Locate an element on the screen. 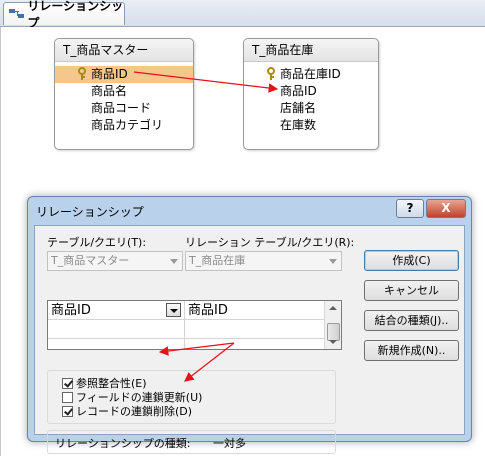 The width and height of the screenshot is (485, 456). related-table-combo: T_商品在庫 is located at coordinates (263, 261).